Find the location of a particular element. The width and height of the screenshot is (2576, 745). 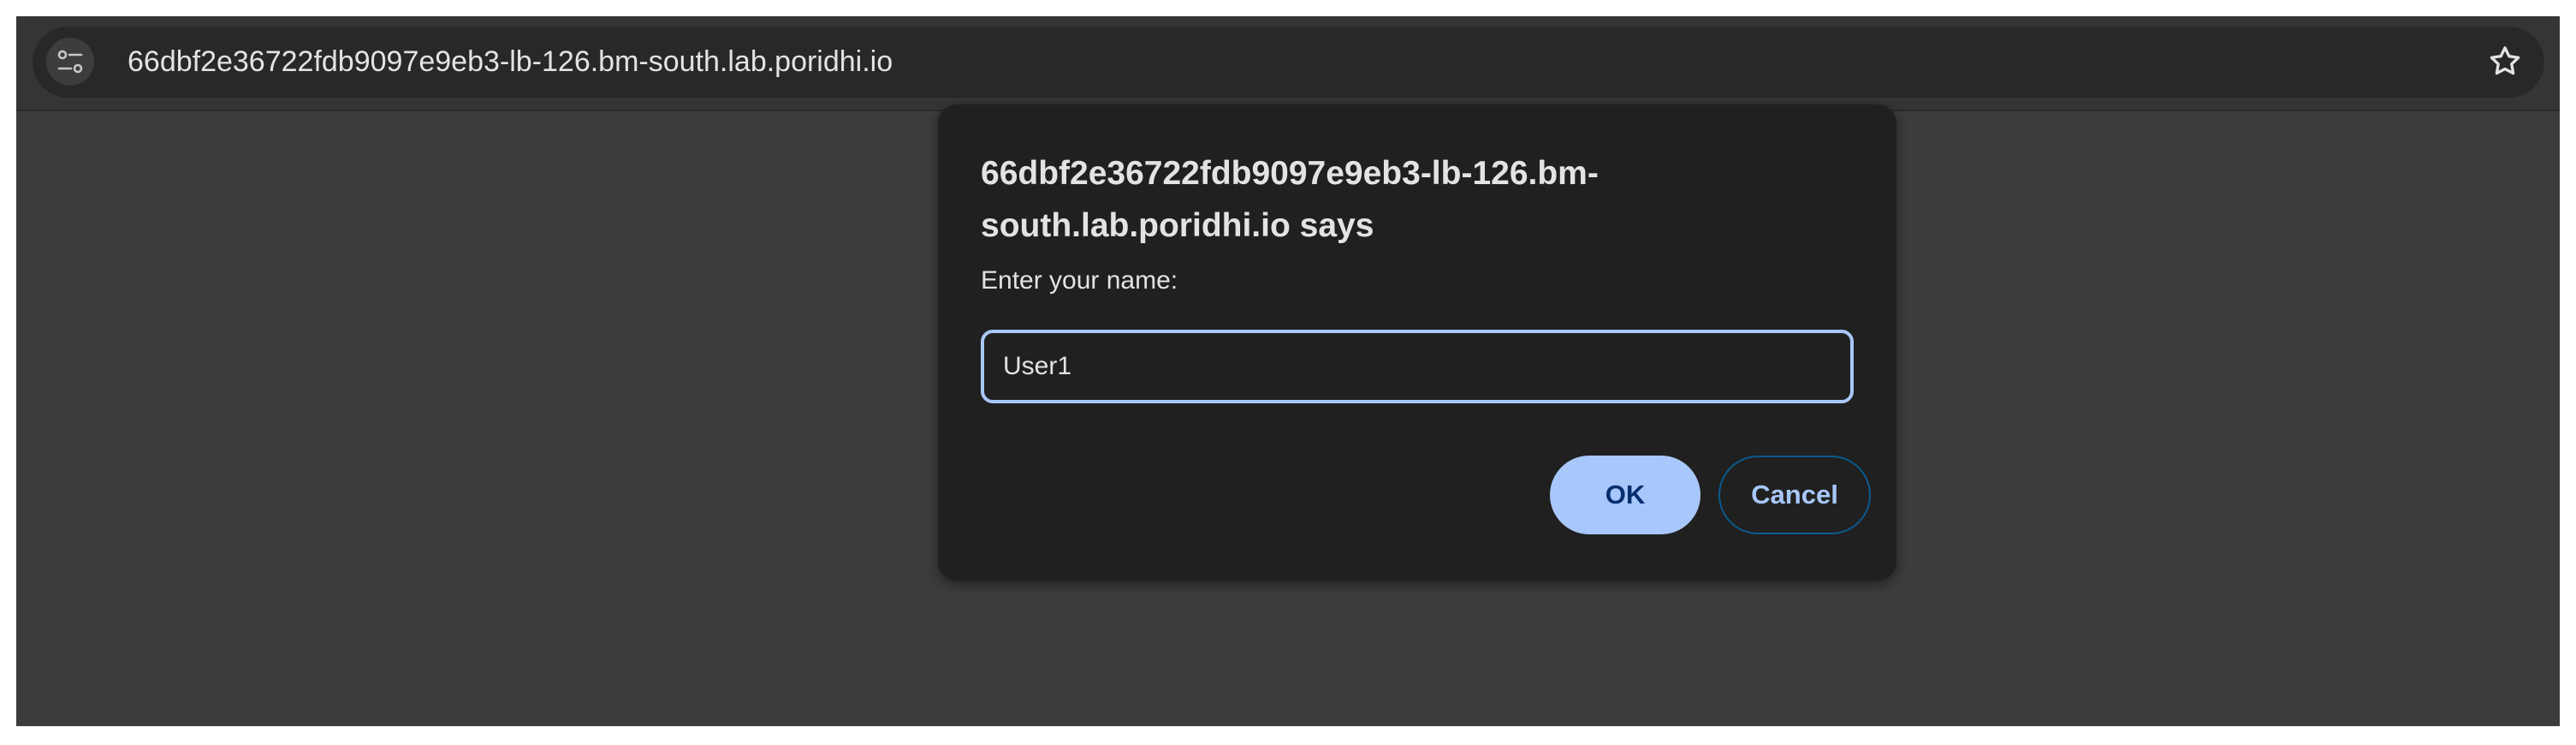

cancel-button: Cancel is located at coordinates (1794, 495).